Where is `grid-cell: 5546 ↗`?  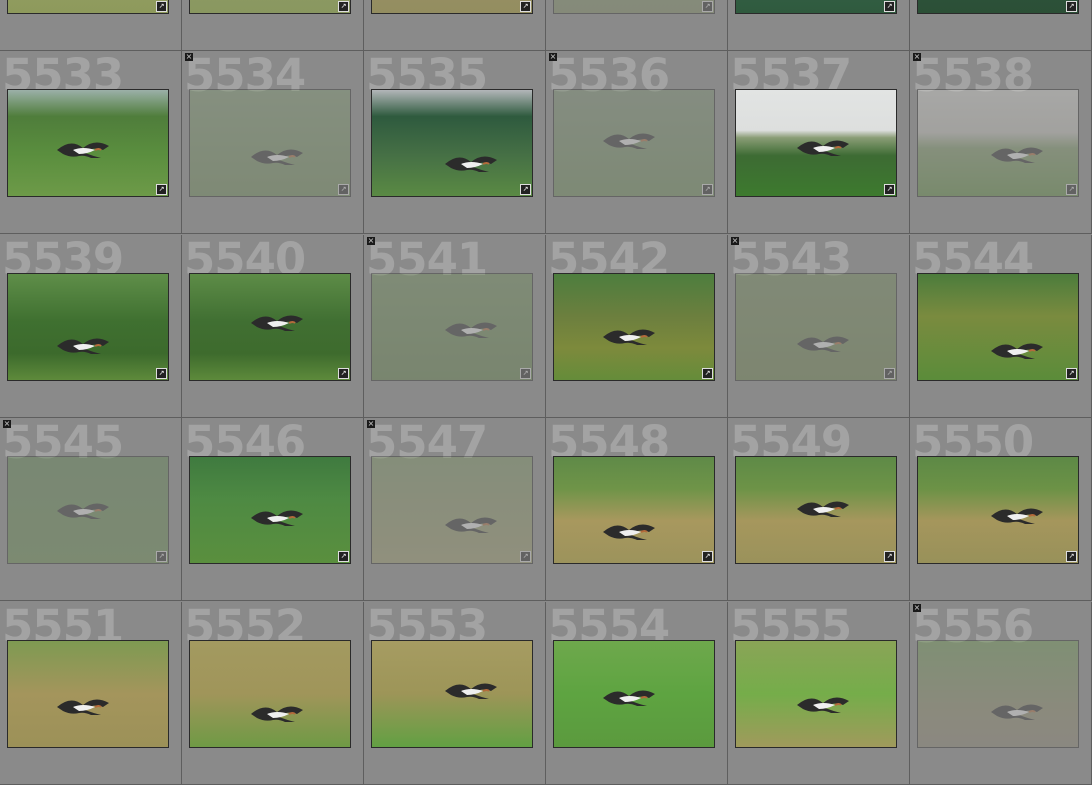 grid-cell: 5546 ↗ is located at coordinates (273, 509).